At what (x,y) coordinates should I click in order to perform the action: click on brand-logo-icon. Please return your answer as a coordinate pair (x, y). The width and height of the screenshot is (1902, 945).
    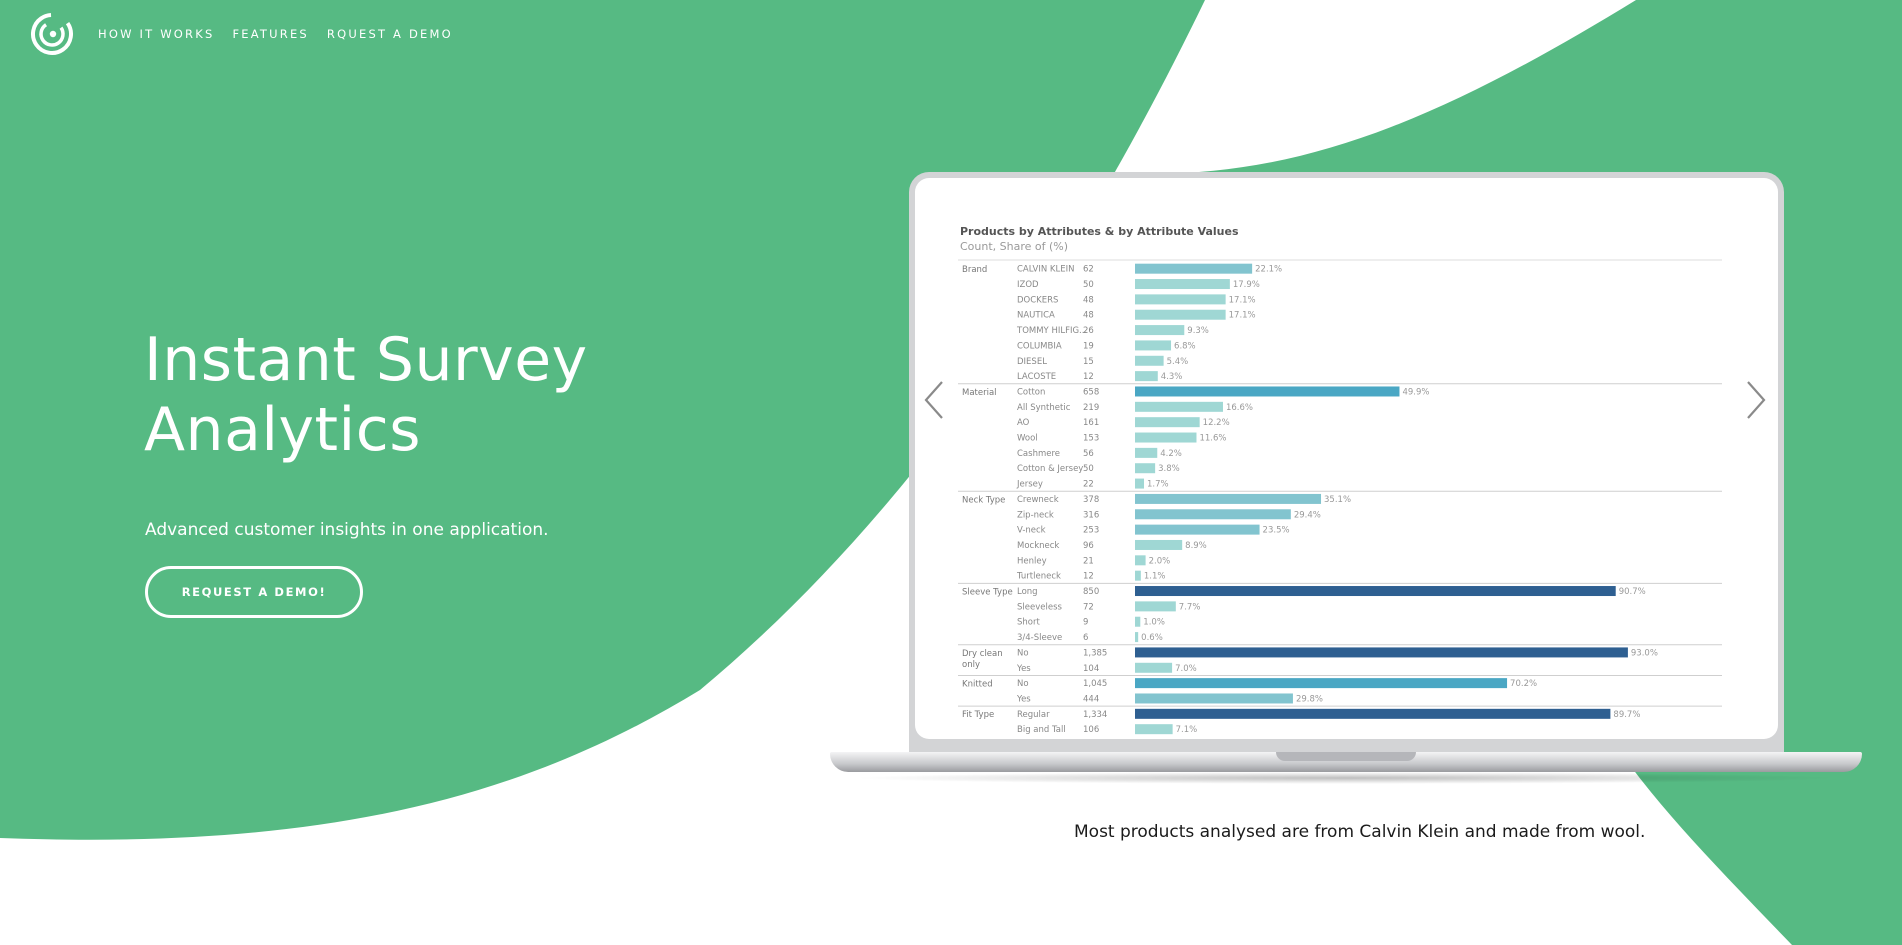
    Looking at the image, I should click on (52, 34).